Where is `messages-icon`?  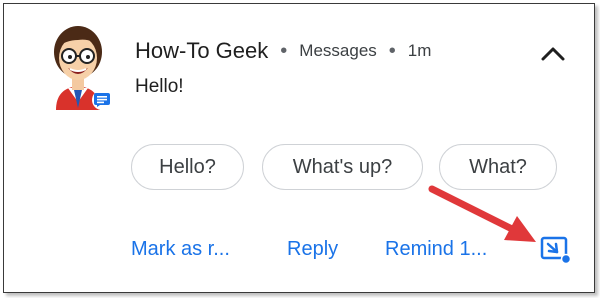 messages-icon is located at coordinates (102, 100).